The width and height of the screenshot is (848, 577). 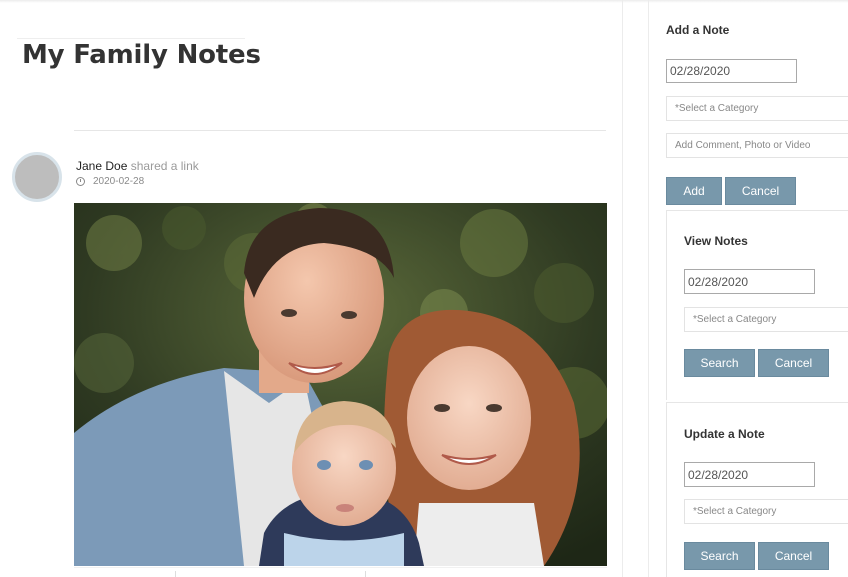 I want to click on post-header: Jane Doe shared a link, so click(x=137, y=166).